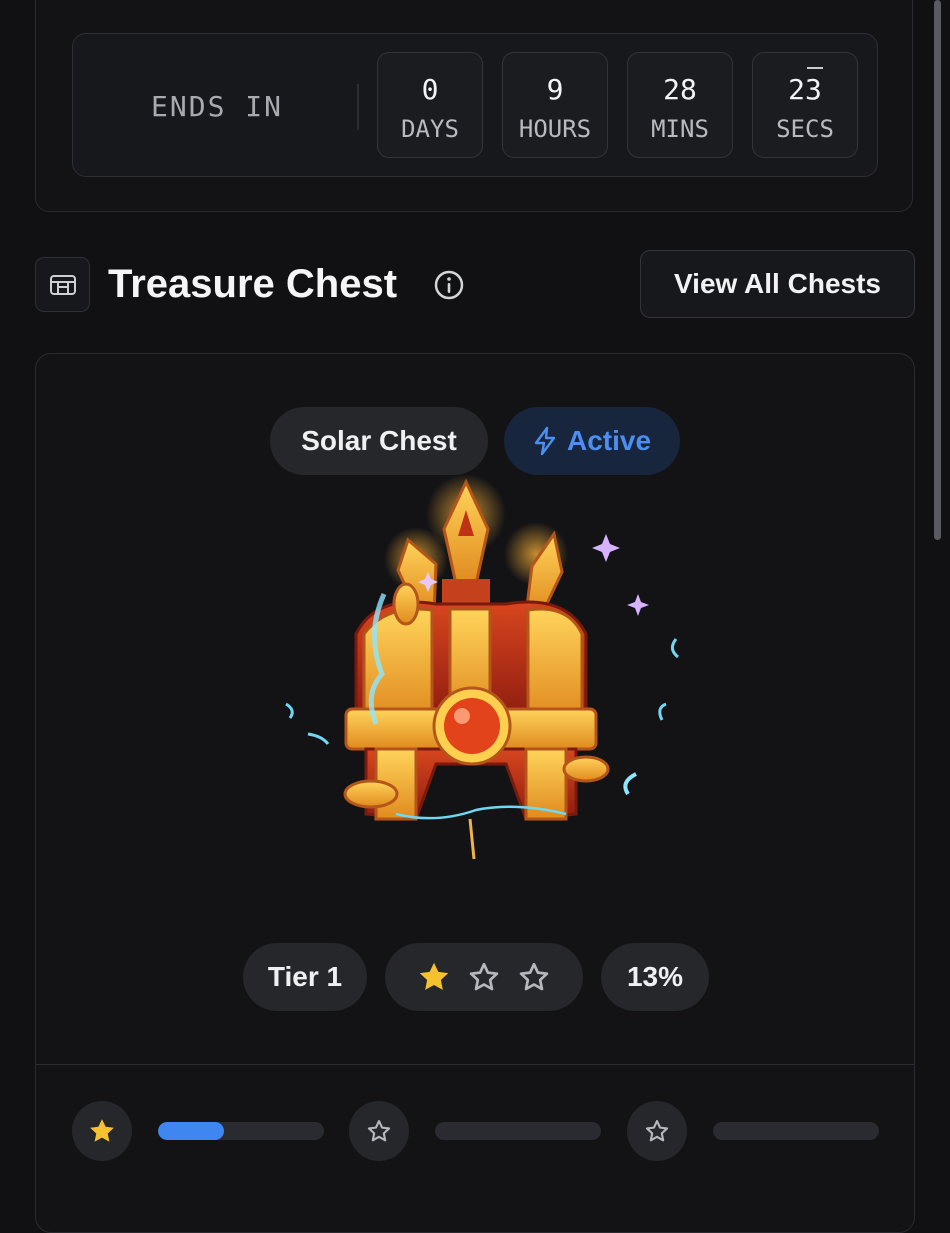 The image size is (950, 1233). Describe the element at coordinates (545, 441) in the screenshot. I see `lightning-icon` at that location.